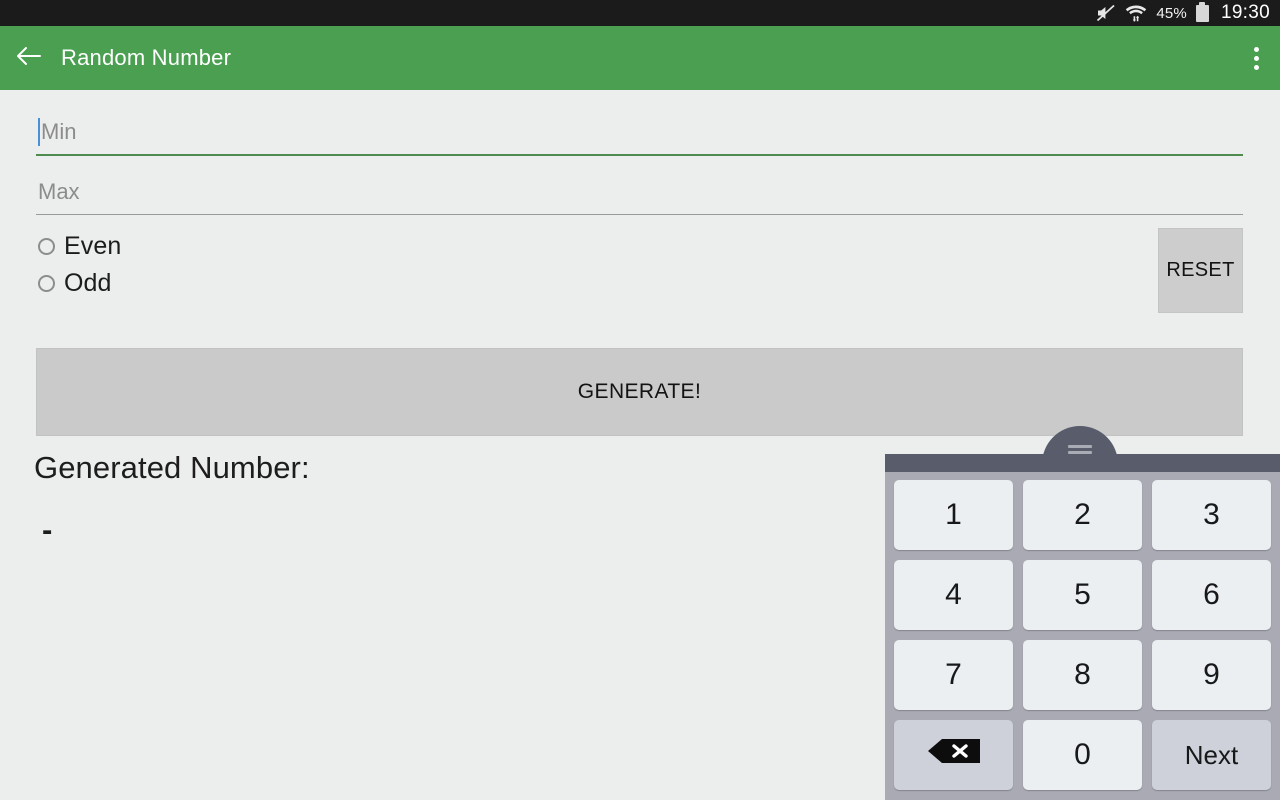 The width and height of the screenshot is (1280, 800). I want to click on overflow-menu-icon, so click(1256, 58).